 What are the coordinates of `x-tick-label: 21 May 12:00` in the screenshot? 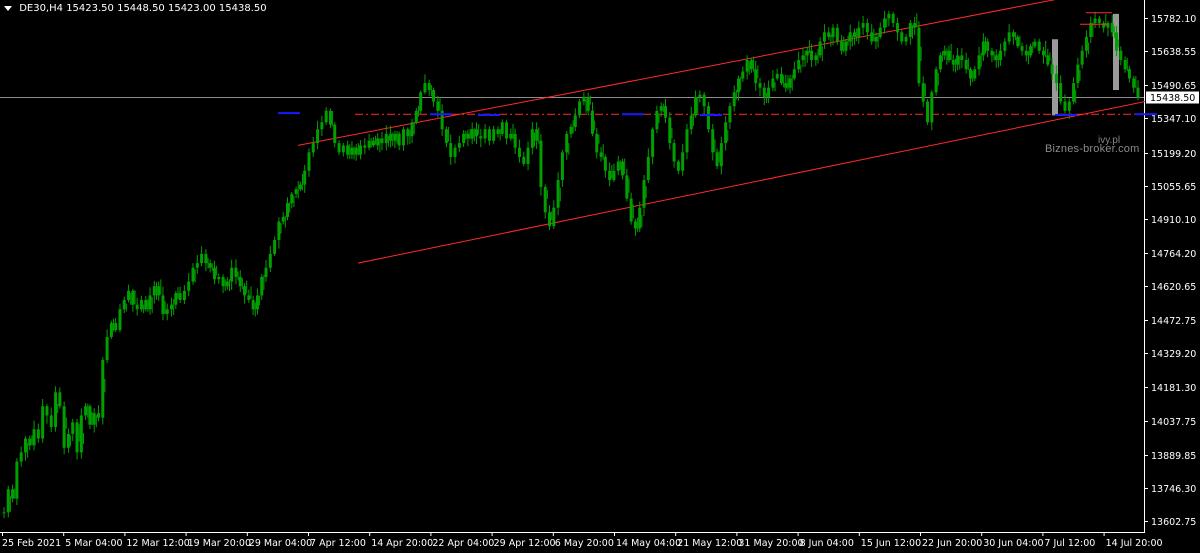 It's located at (709, 543).